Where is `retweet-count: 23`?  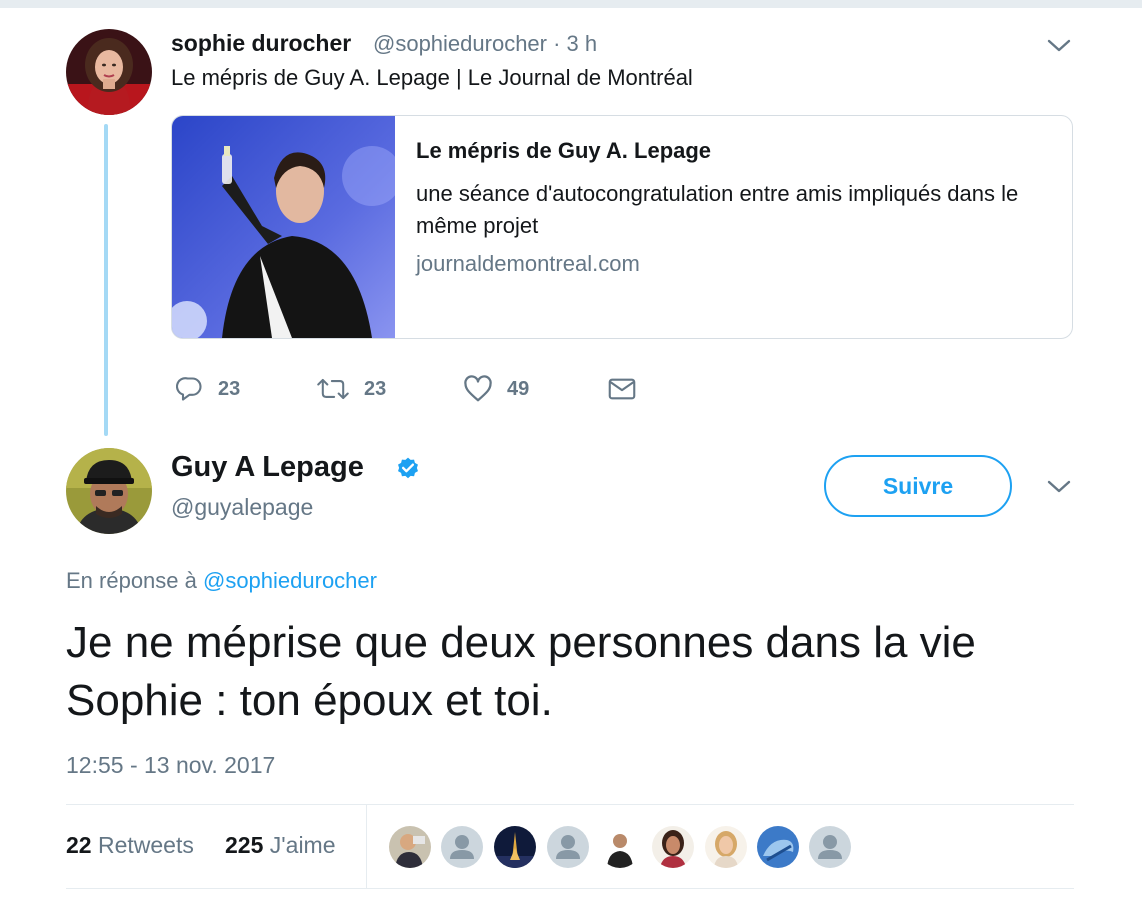 retweet-count: 23 is located at coordinates (375, 388).